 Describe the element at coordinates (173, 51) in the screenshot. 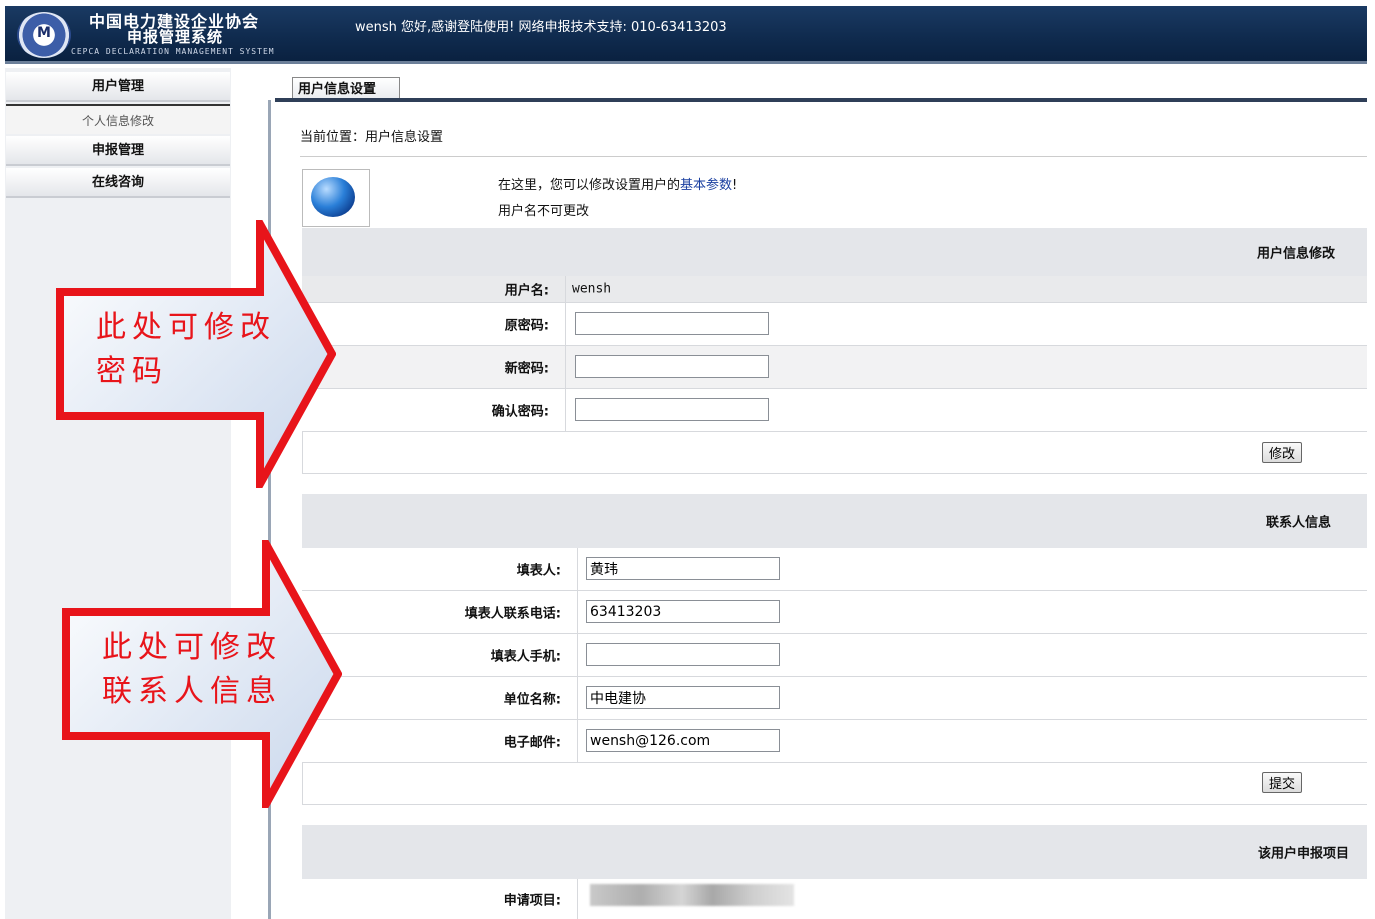

I see `app-subtitle-en: CEPCA DECLARATION MANAGEMENT SYSTEM` at that location.